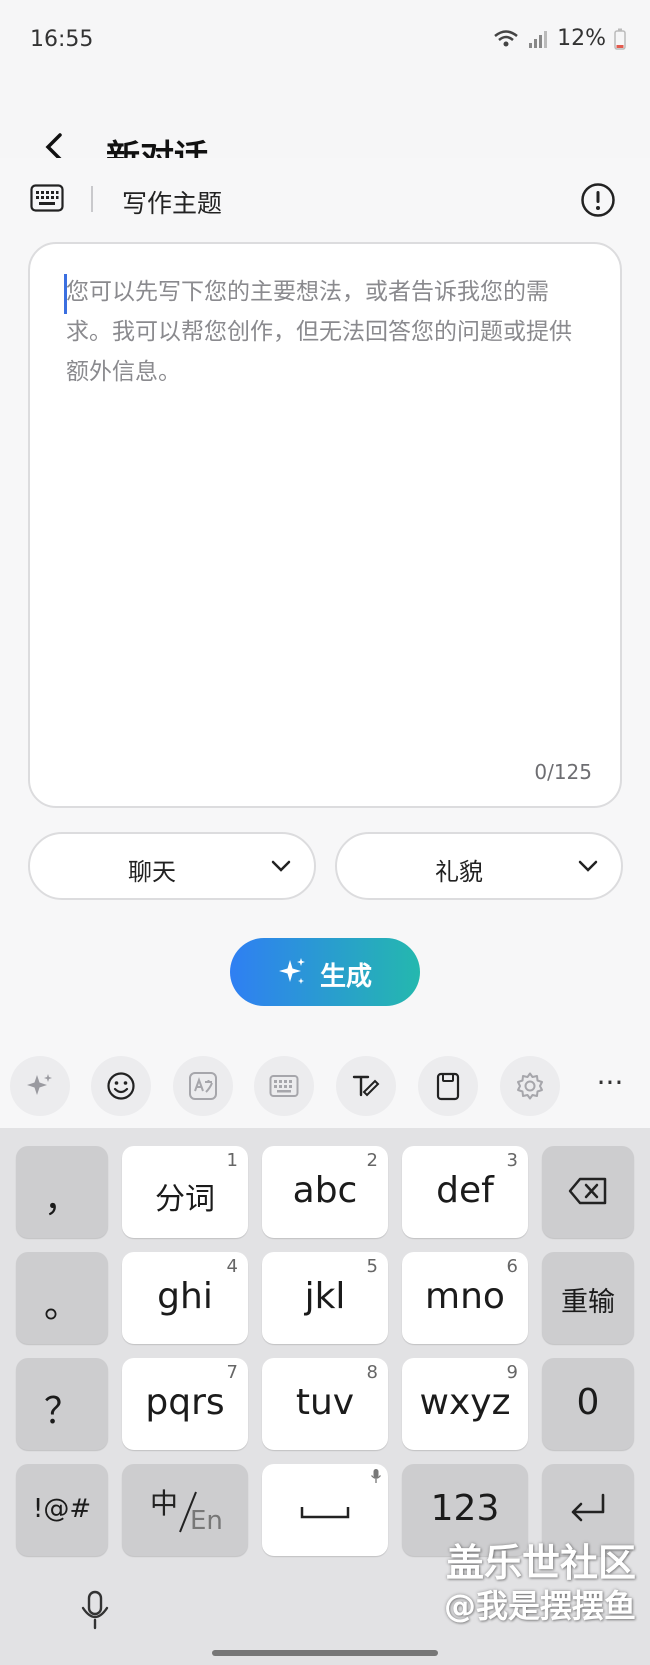  Describe the element at coordinates (232, 1160) in the screenshot. I see `key-hint: 1` at that location.